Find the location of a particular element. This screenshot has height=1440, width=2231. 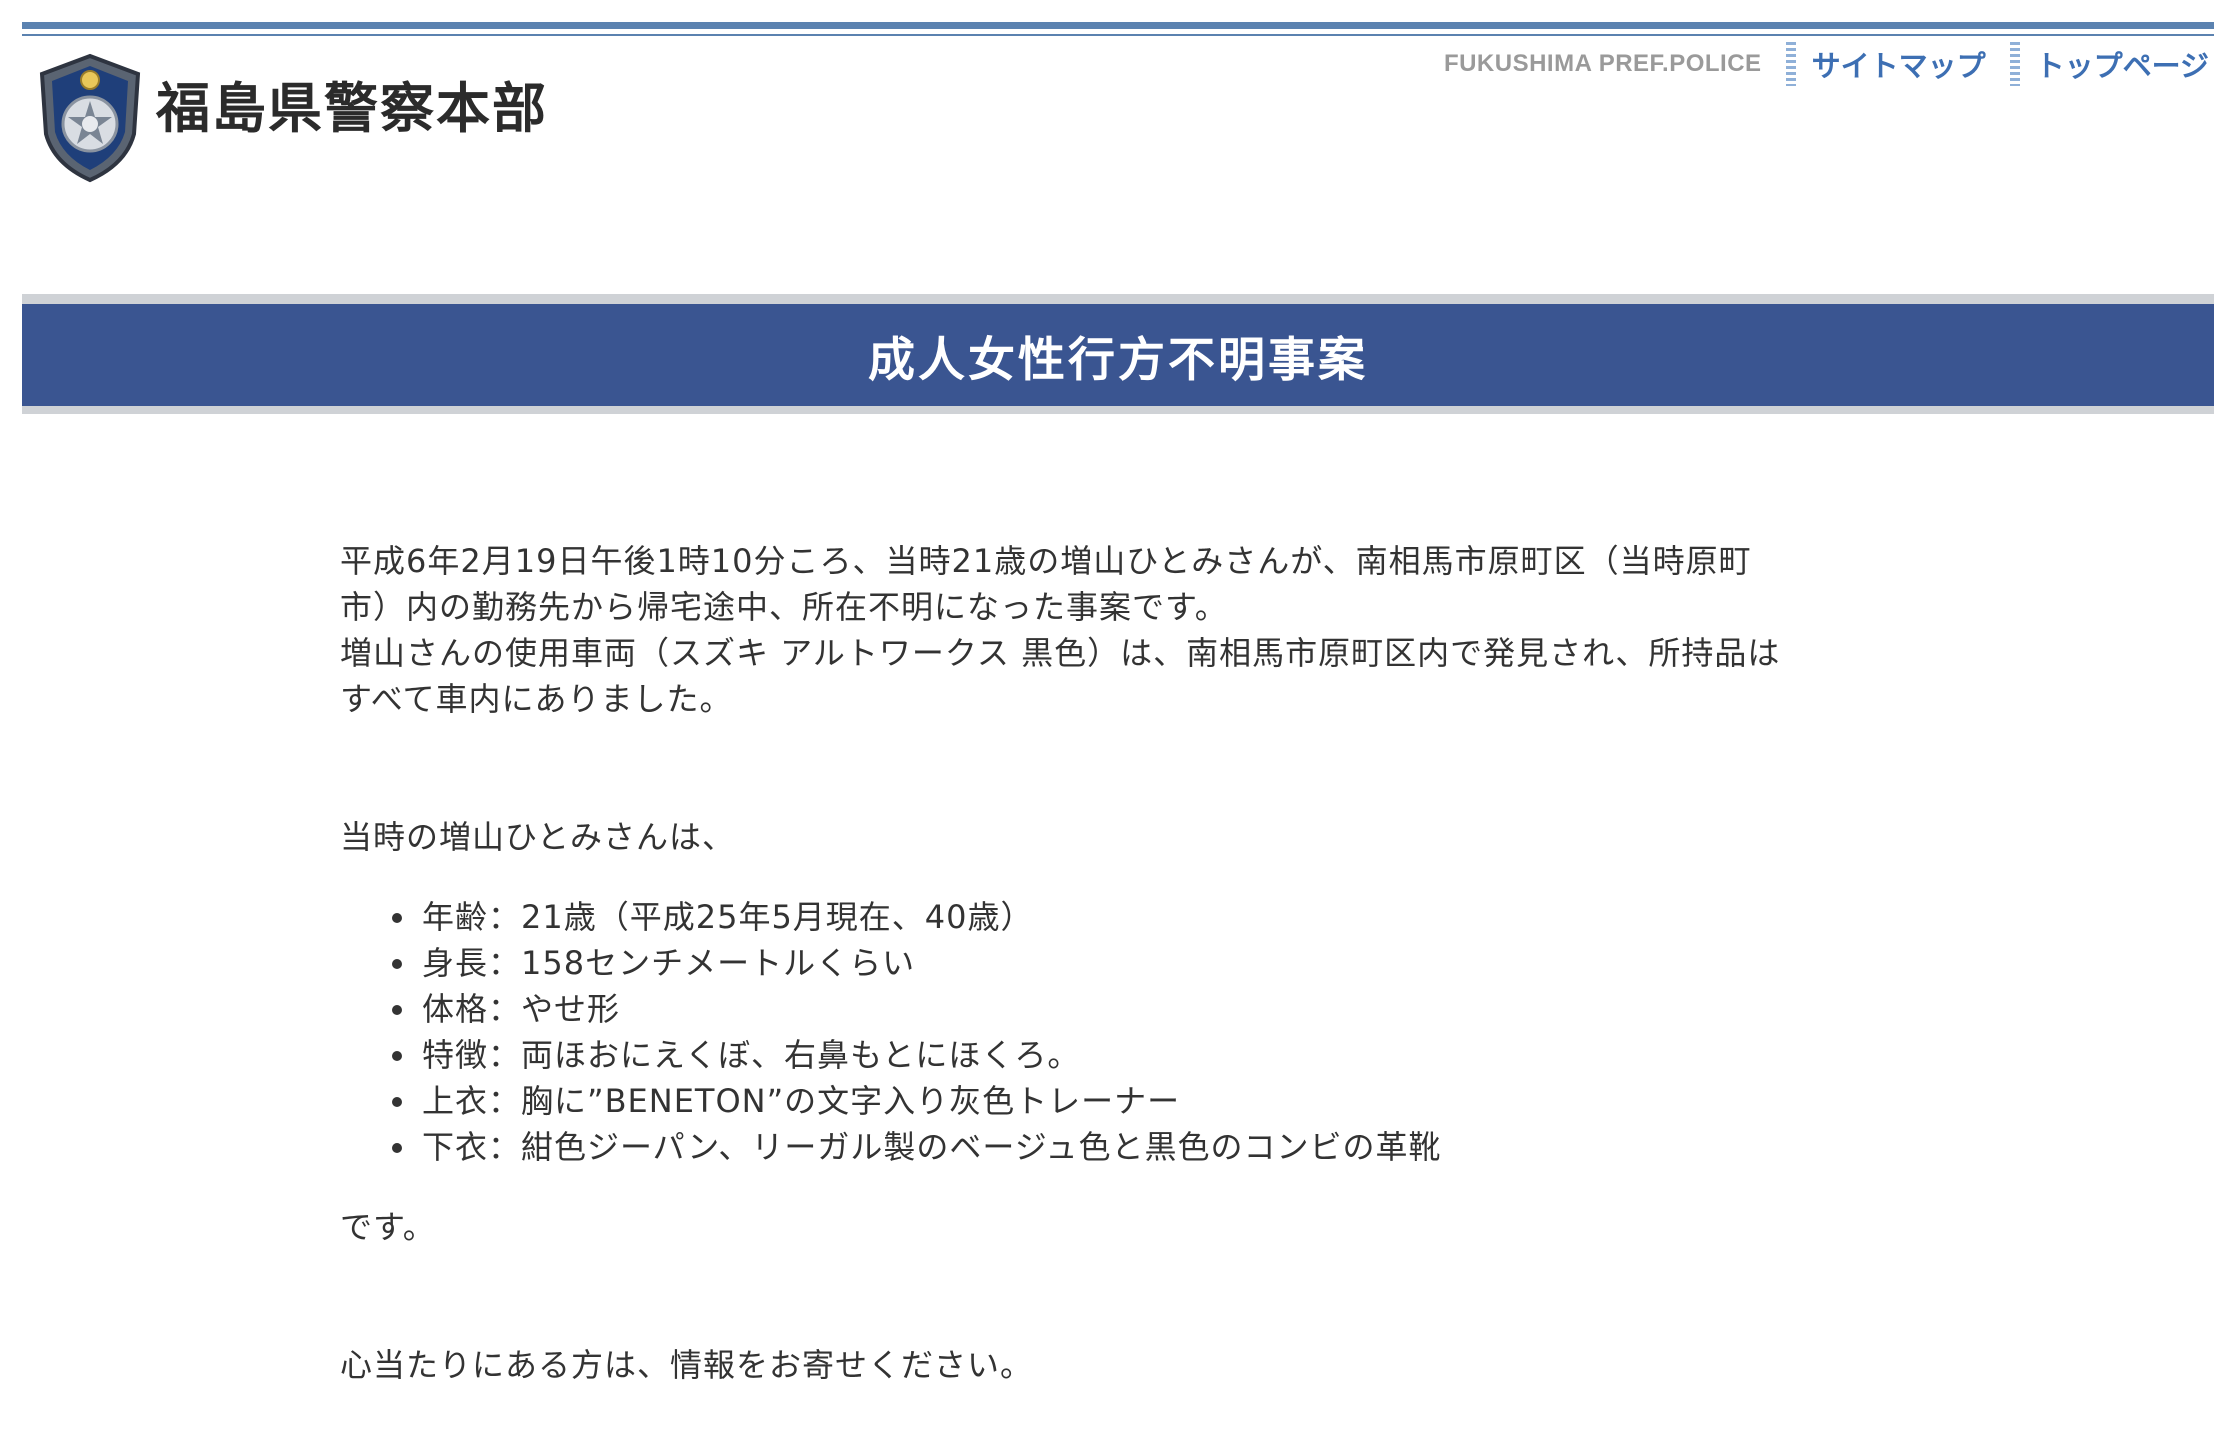

intro-line: 市）内の勤務先から帰宅途中、所在不明になった事案です。 is located at coordinates (784, 607).